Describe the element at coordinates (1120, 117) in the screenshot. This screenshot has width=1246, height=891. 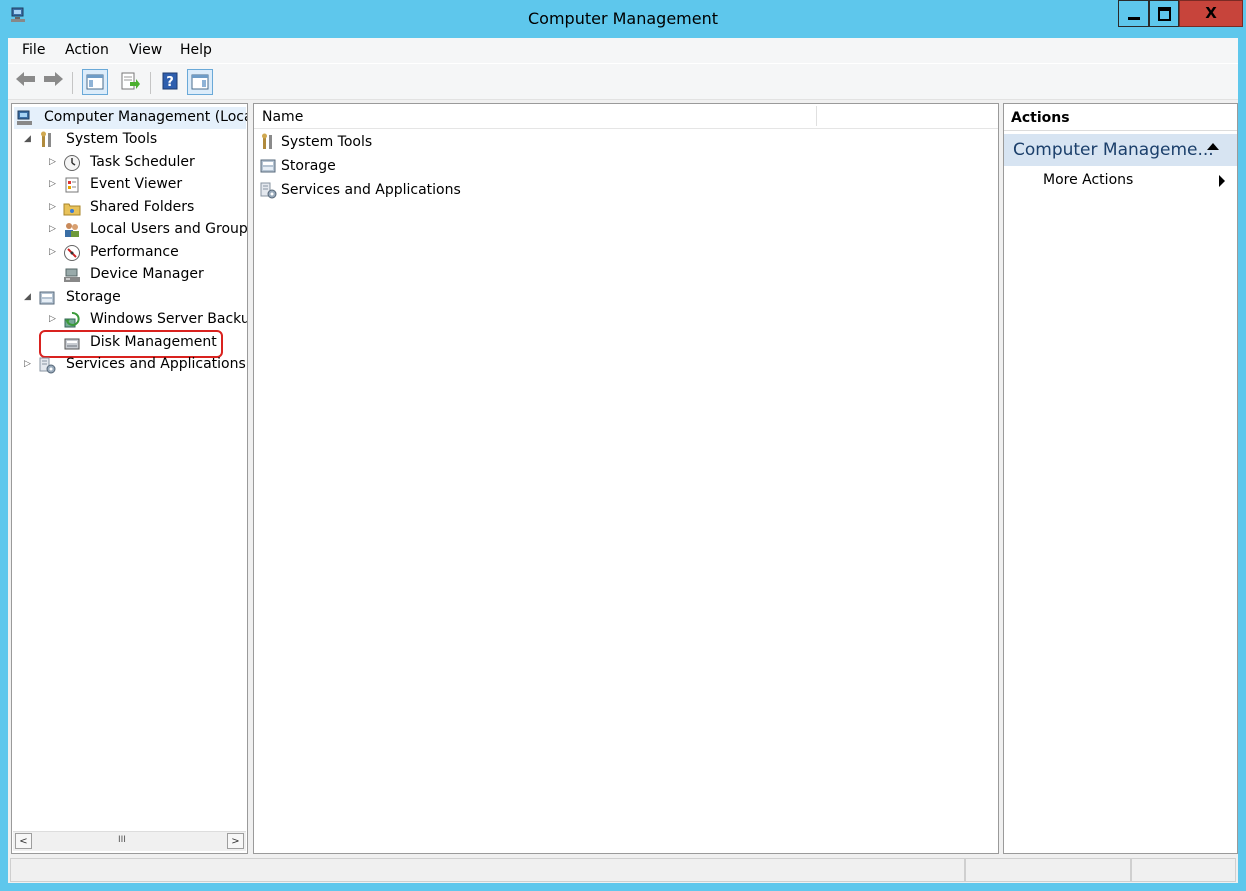
I see `actions-header: Actions` at that location.